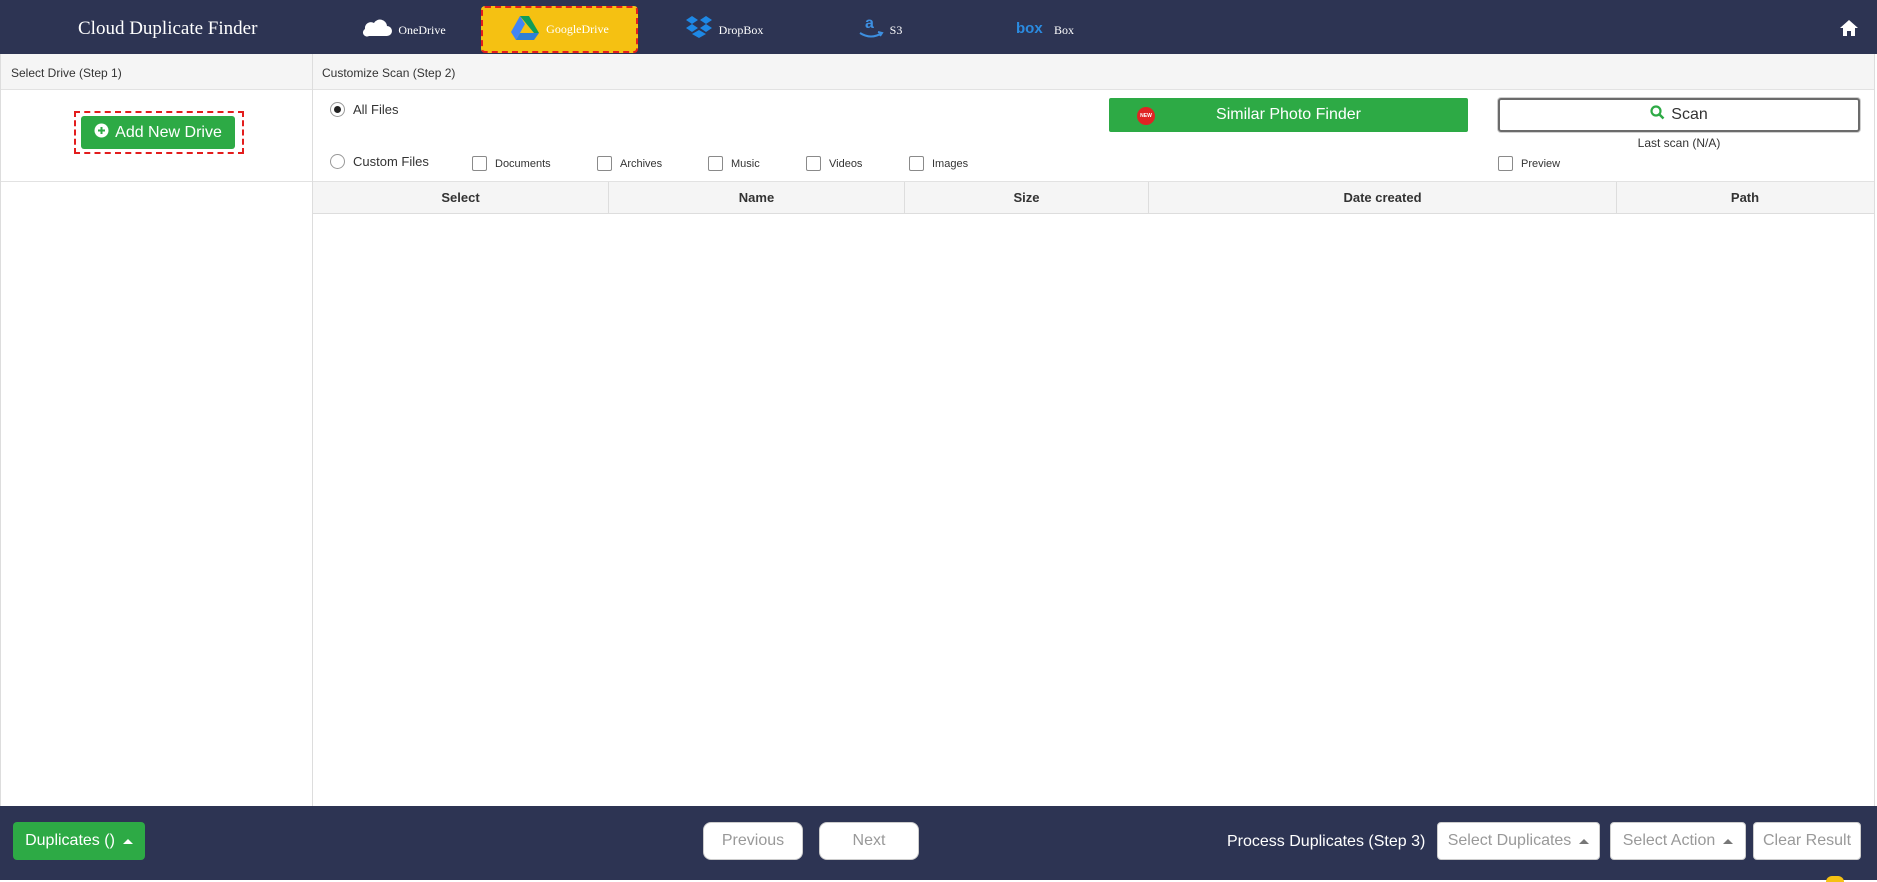  I want to click on preview-checkbox: Preview, so click(1529, 163).